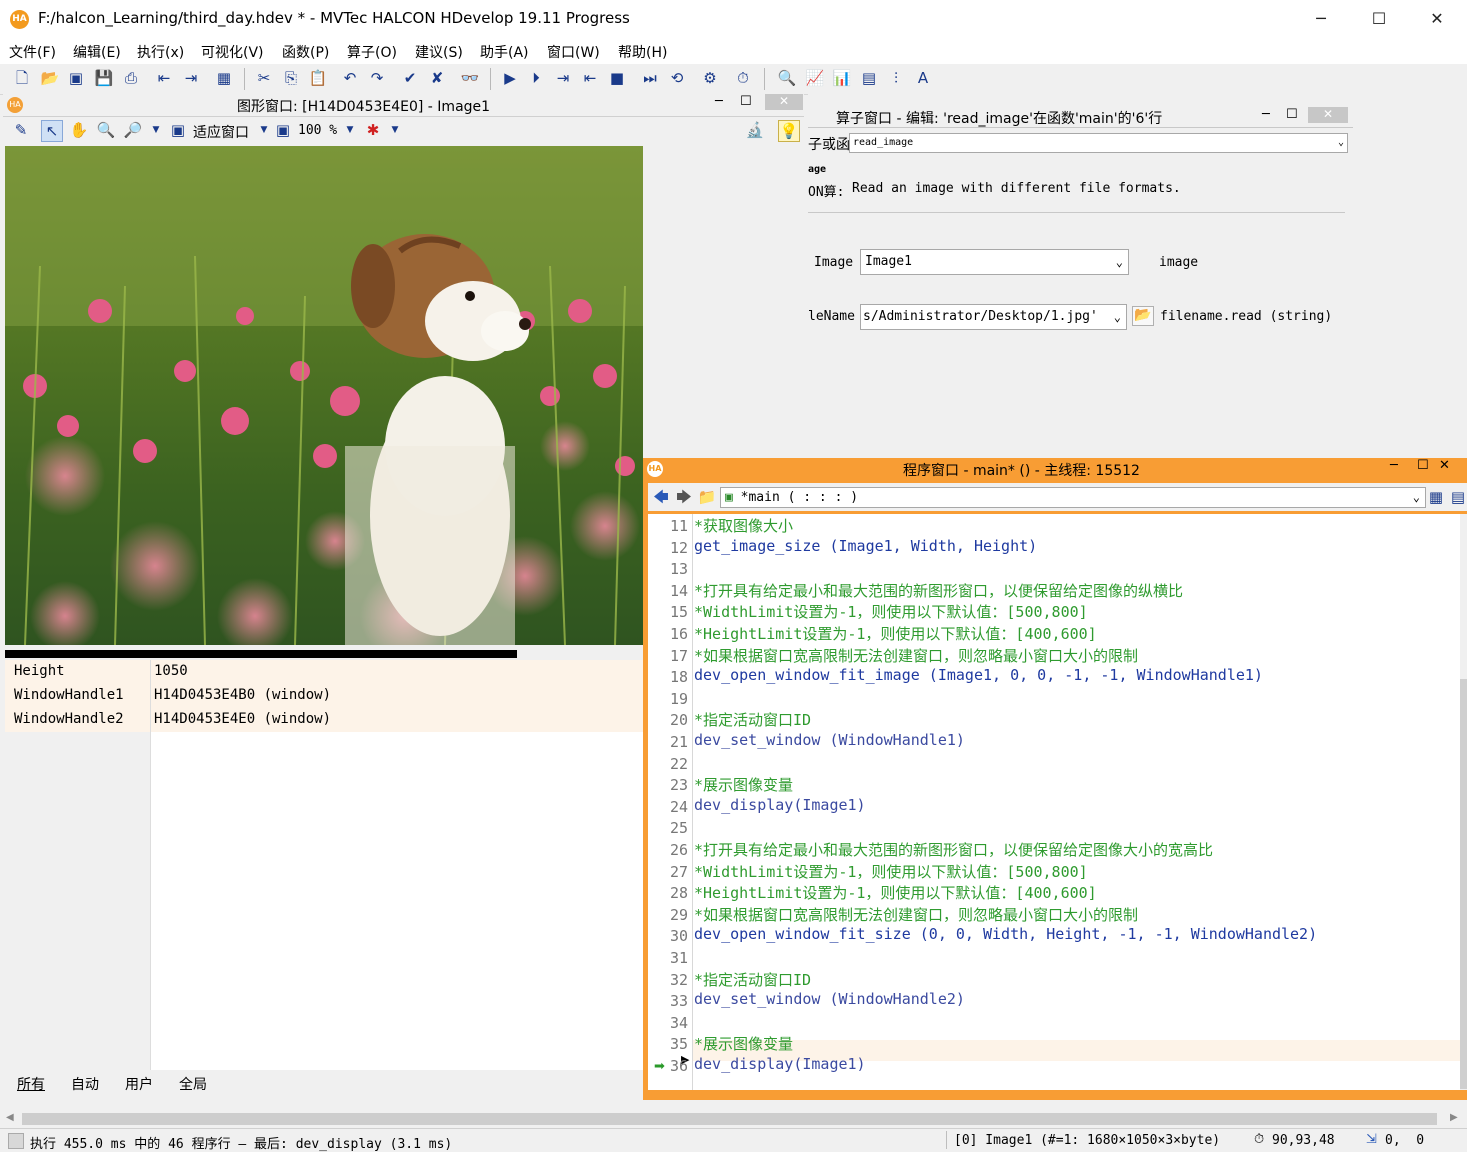  I want to click on fit-window-icon: ▣, so click(178, 130).